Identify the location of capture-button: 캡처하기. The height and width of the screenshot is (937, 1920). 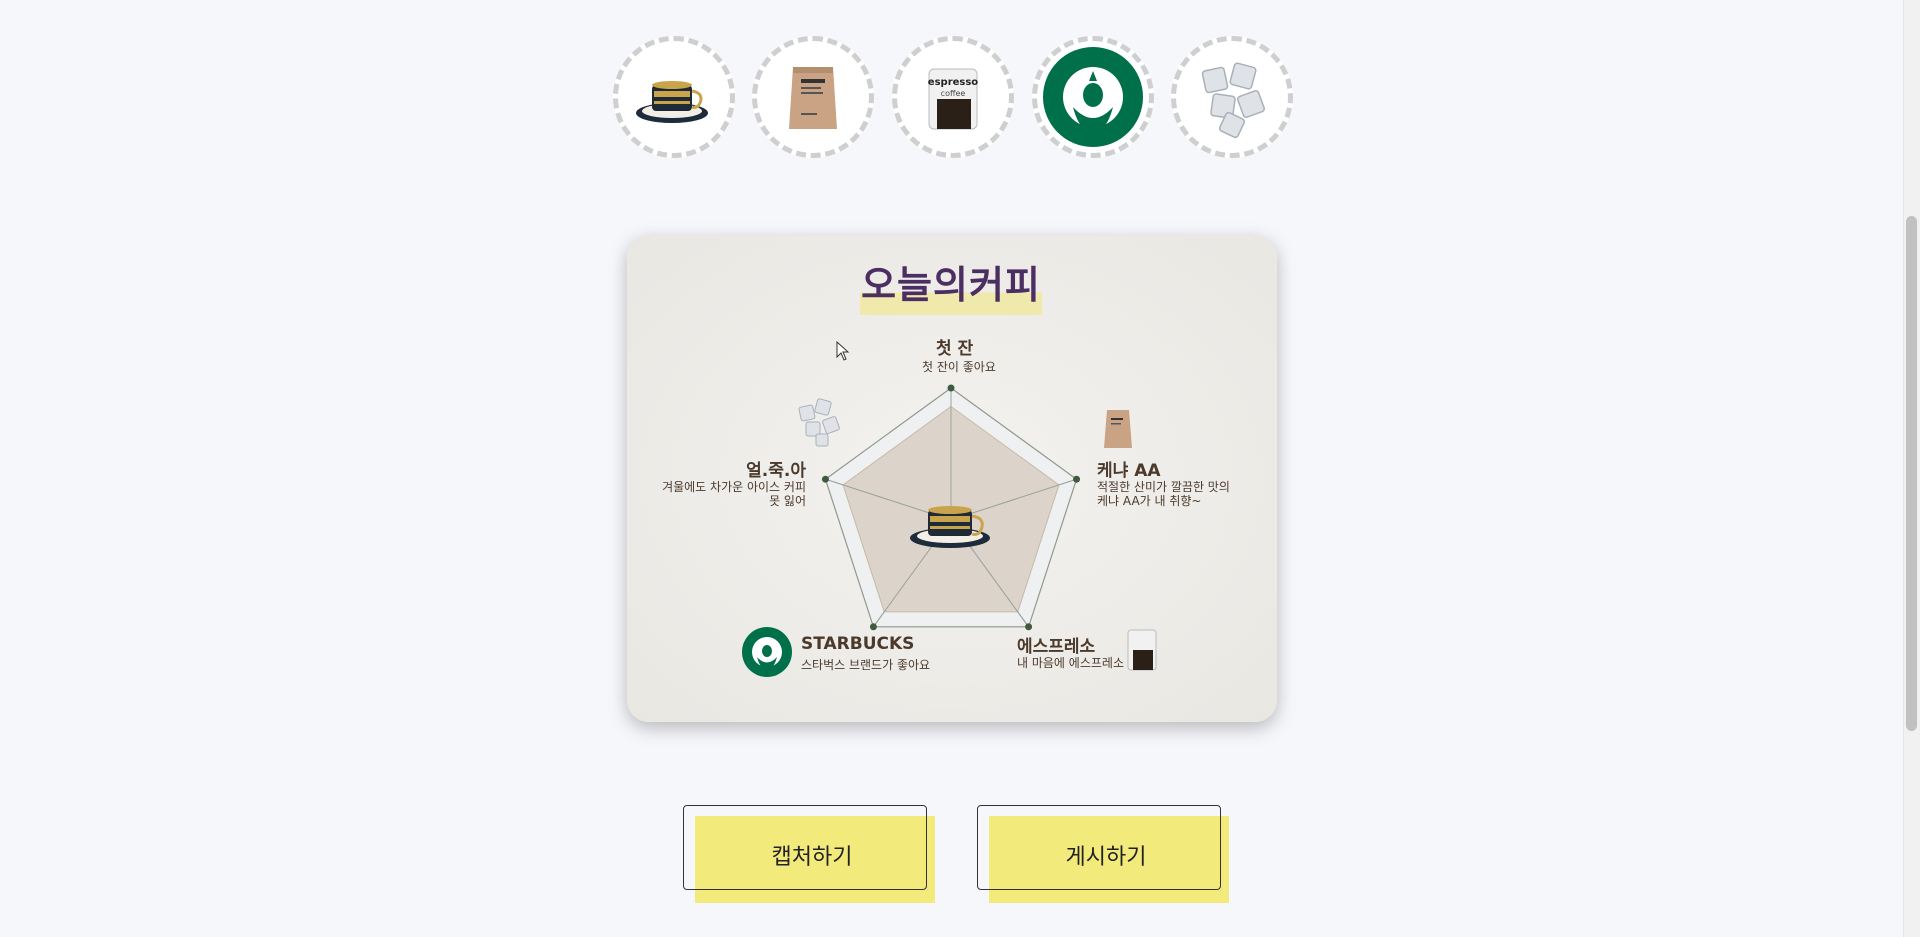
(805, 847).